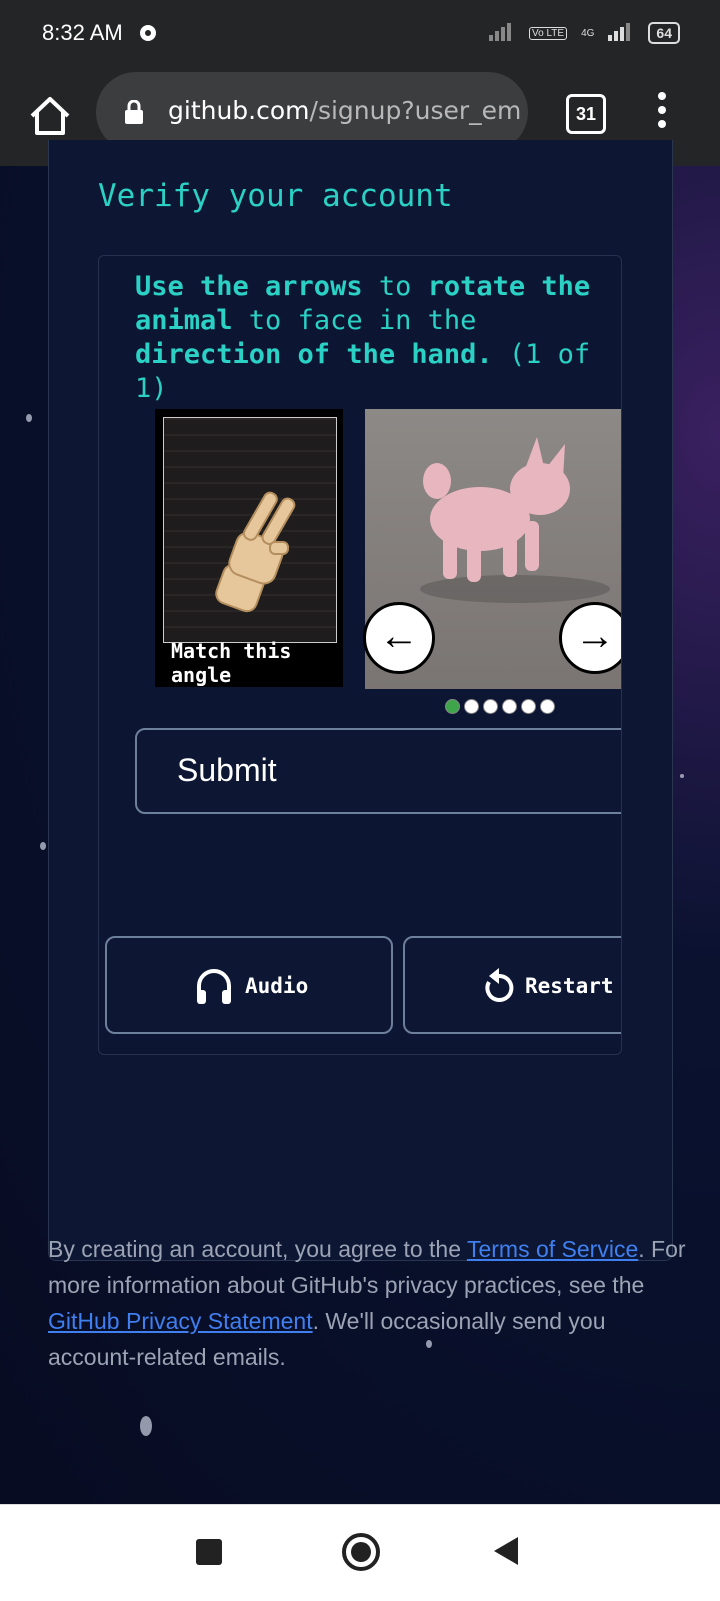 This screenshot has height=1601, width=720. What do you see at coordinates (344, 110) in the screenshot?
I see `url-text: github.com/signup?user_em` at bounding box center [344, 110].